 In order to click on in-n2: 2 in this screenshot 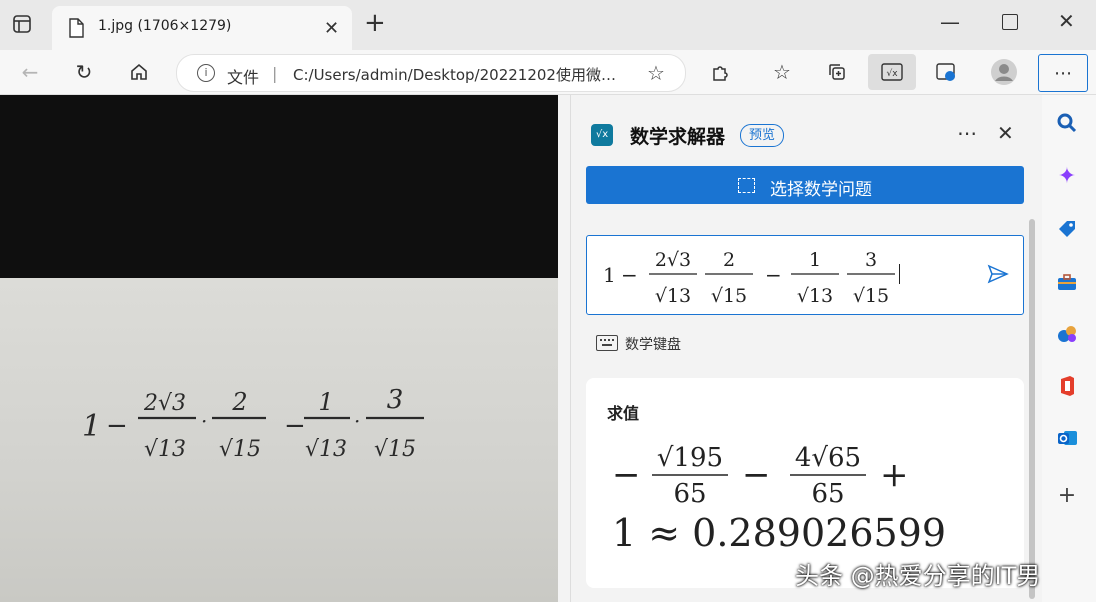, I will do `click(729, 260)`.